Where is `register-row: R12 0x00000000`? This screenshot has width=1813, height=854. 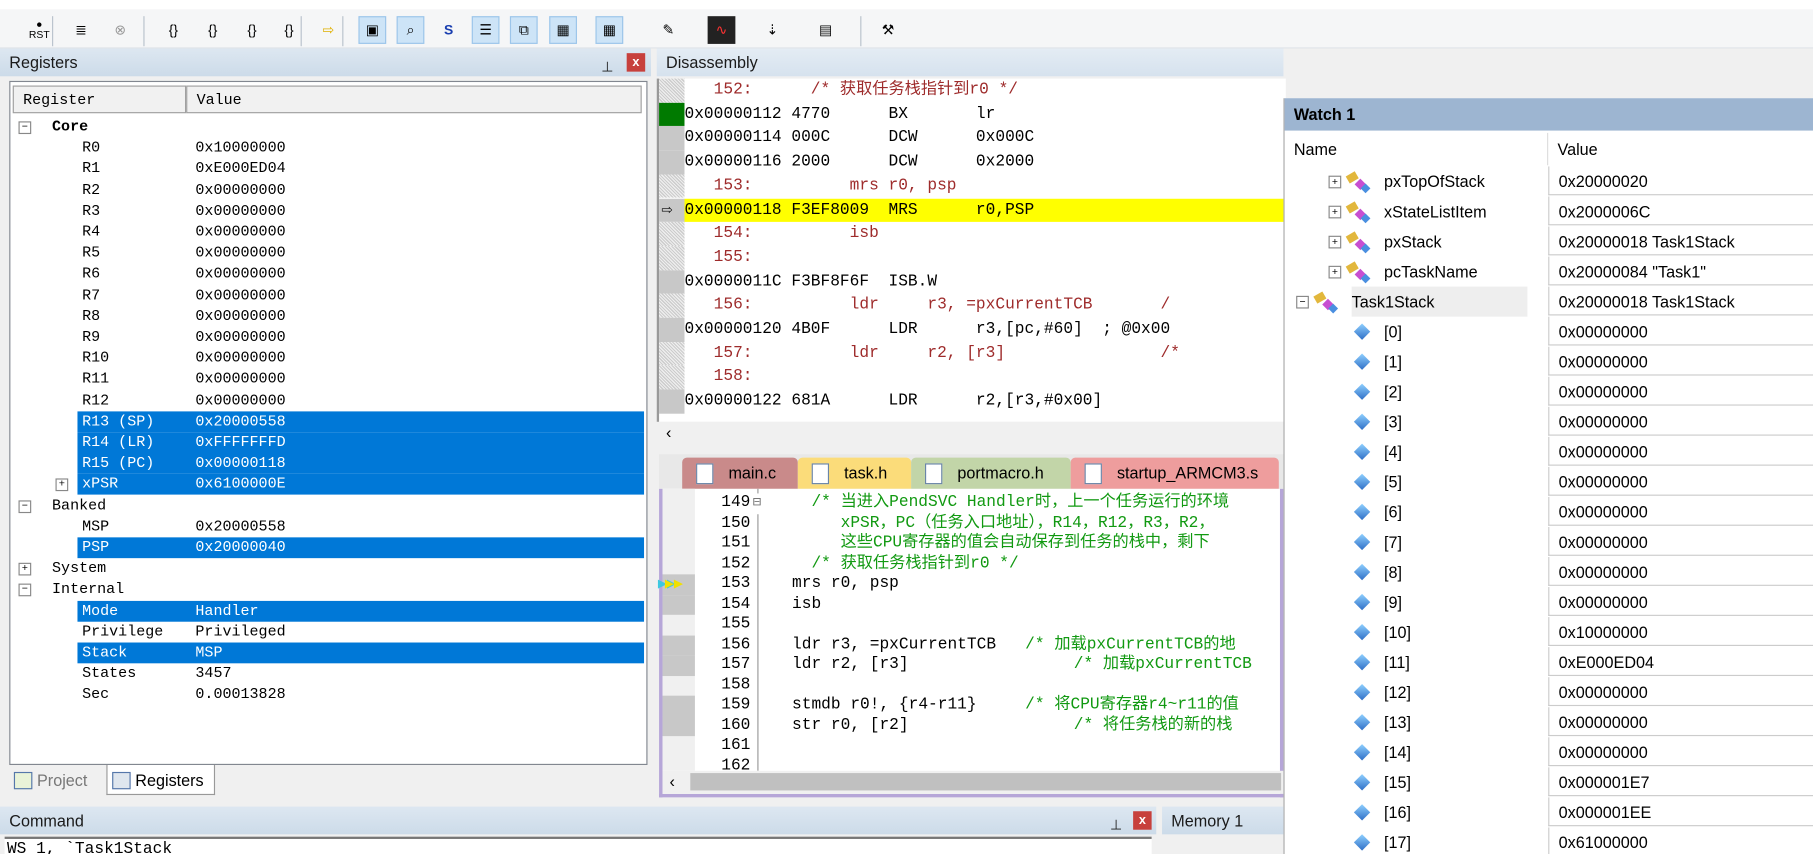 register-row: R12 0x00000000 is located at coordinates (327, 400).